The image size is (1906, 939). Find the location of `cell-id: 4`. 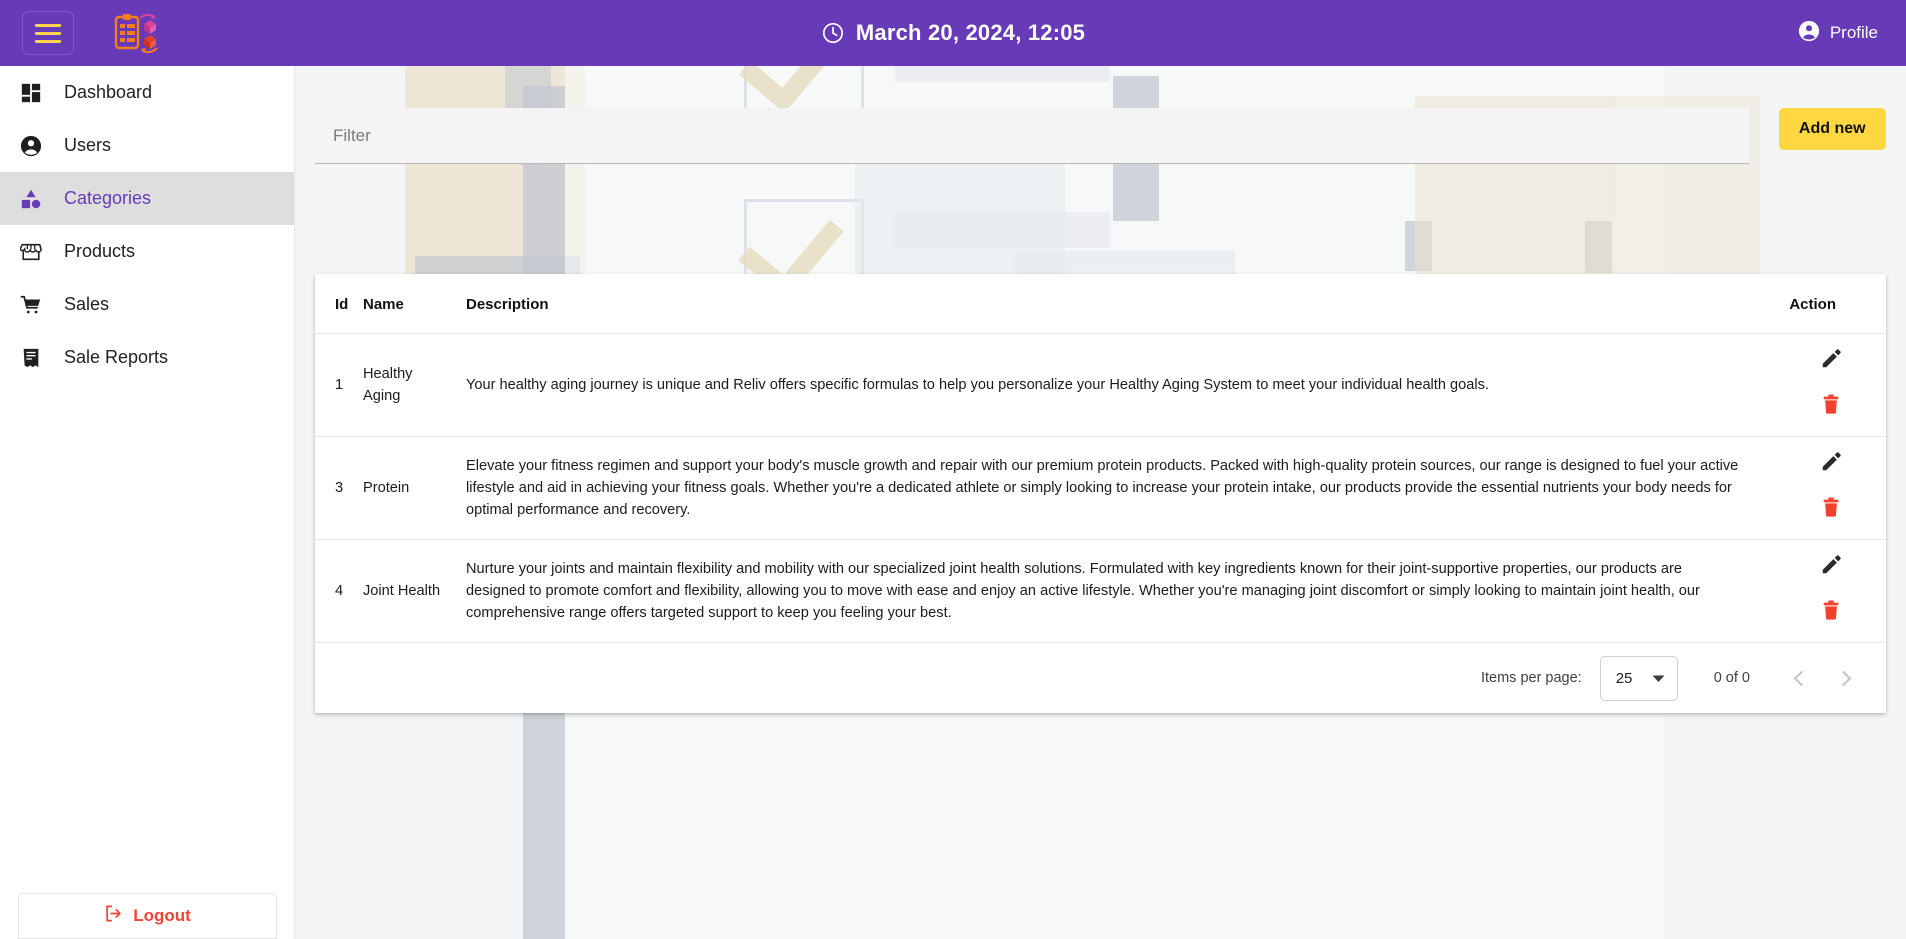

cell-id: 4 is located at coordinates (339, 591).